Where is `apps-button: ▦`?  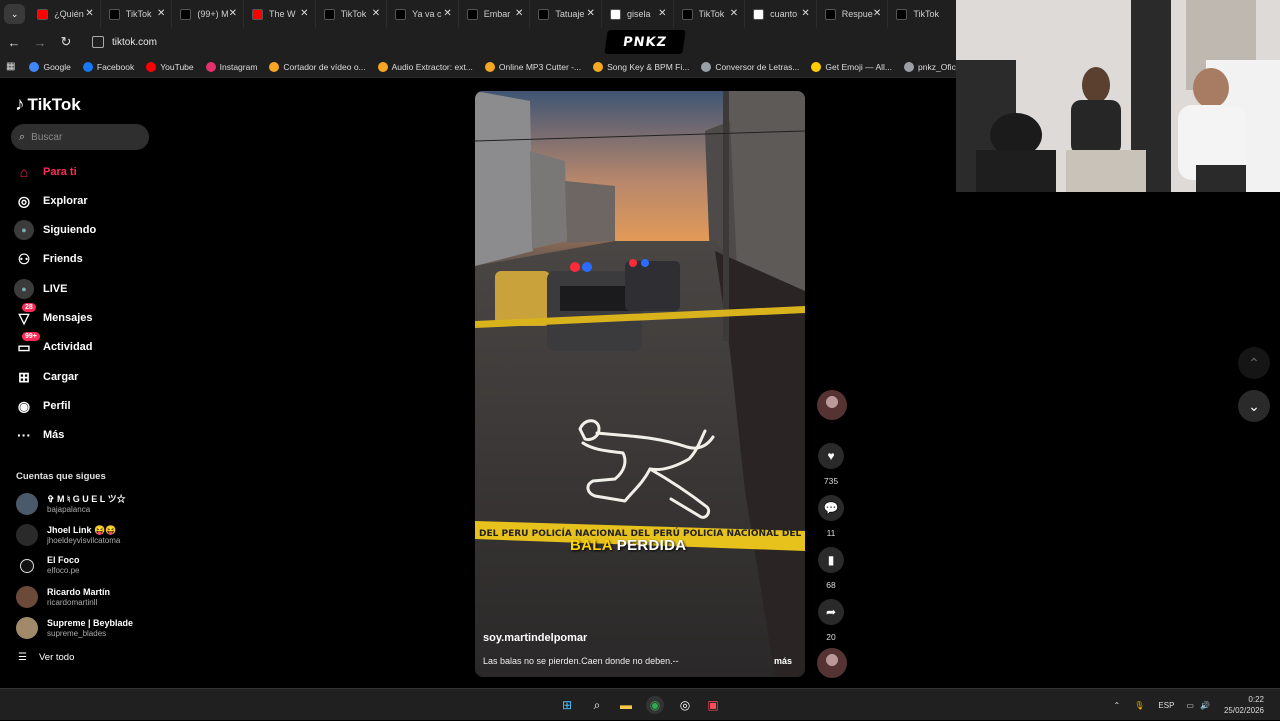
apps-button: ▦ is located at coordinates (10, 66).